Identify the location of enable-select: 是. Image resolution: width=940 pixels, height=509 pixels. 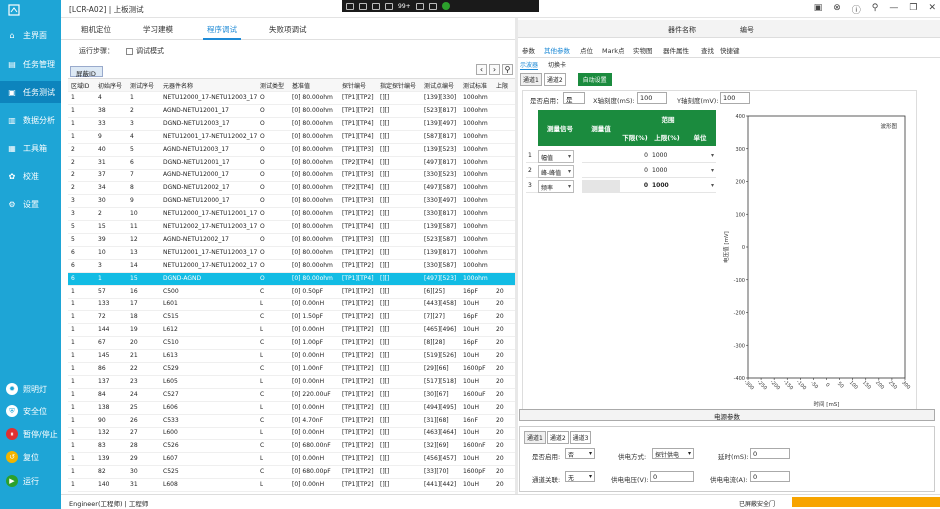
(574, 98).